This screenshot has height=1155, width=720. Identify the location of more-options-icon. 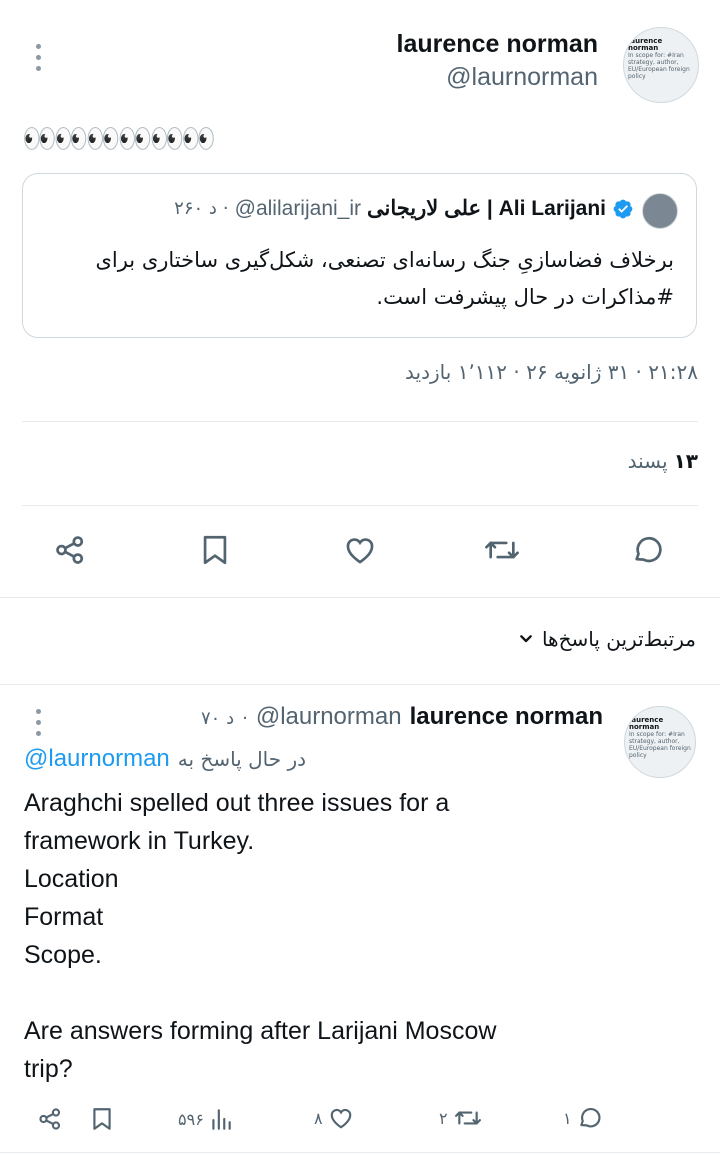
(38, 57).